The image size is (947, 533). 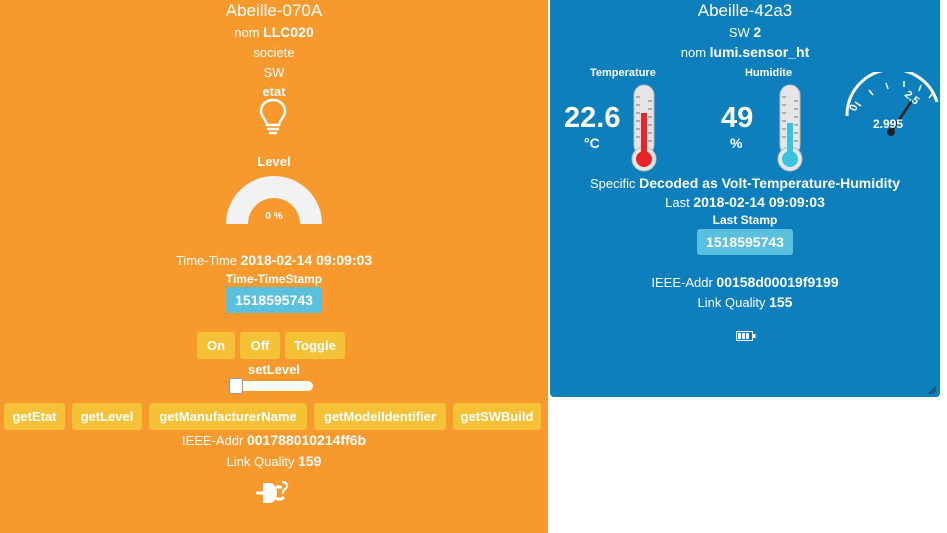 I want to click on link-quality-row: Link Quality 155, so click(x=745, y=302).